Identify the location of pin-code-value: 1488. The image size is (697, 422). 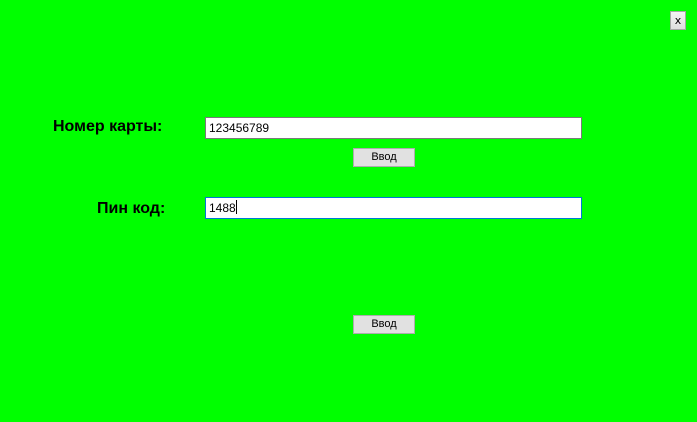
(222, 208).